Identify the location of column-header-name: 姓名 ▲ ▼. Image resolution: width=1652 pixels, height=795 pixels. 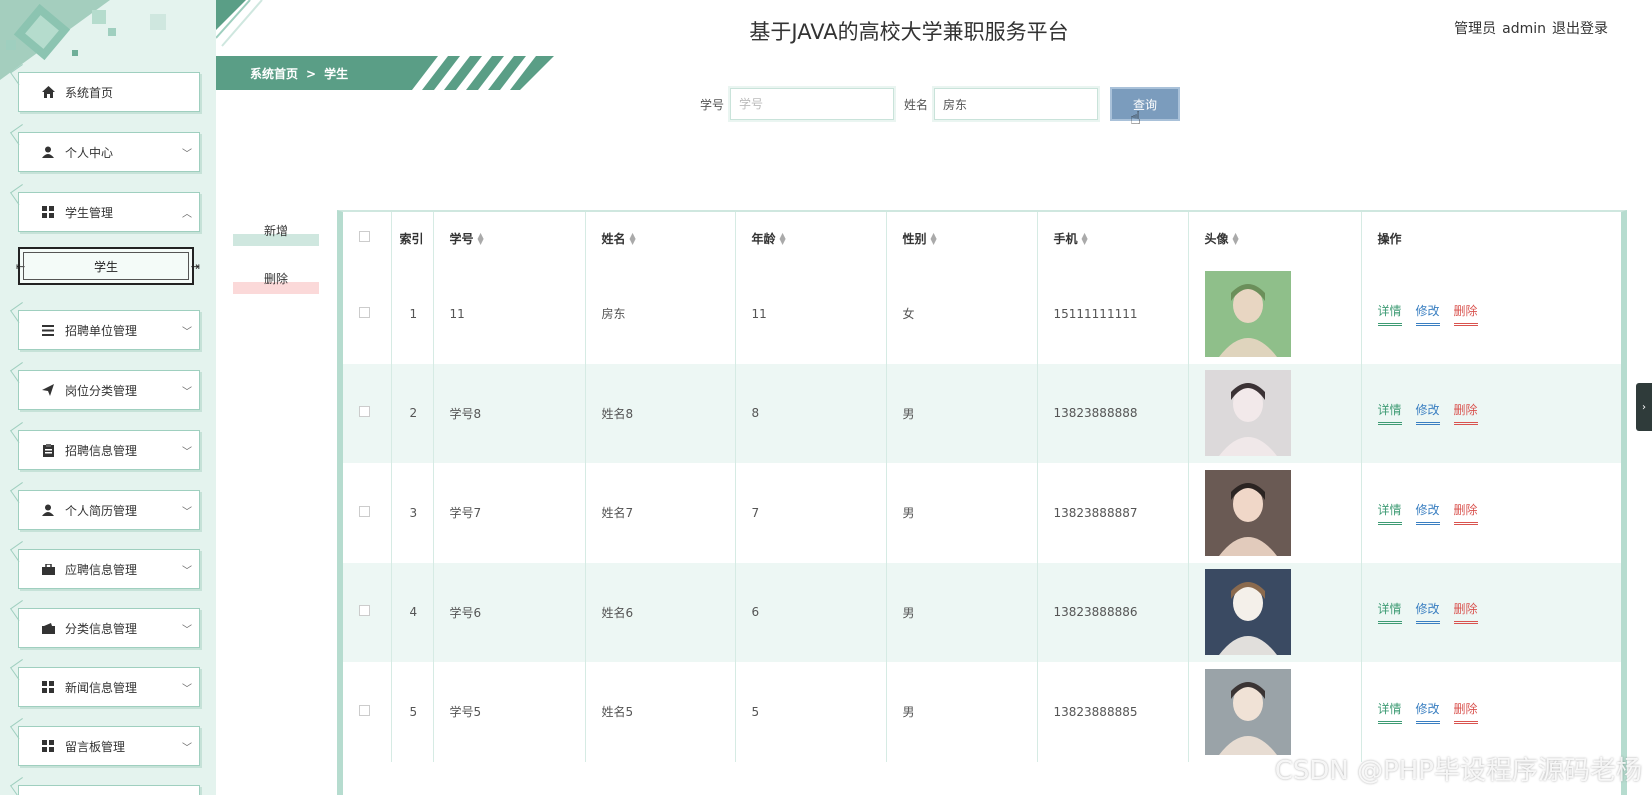
(660, 238).